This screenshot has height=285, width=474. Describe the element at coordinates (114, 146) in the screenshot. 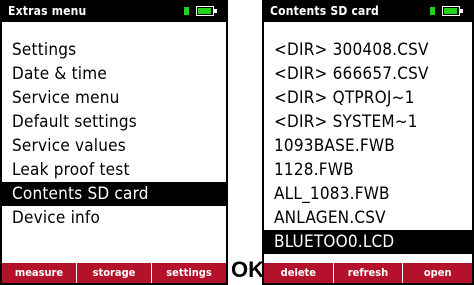

I see `menu-item-service-values: Service values` at that location.